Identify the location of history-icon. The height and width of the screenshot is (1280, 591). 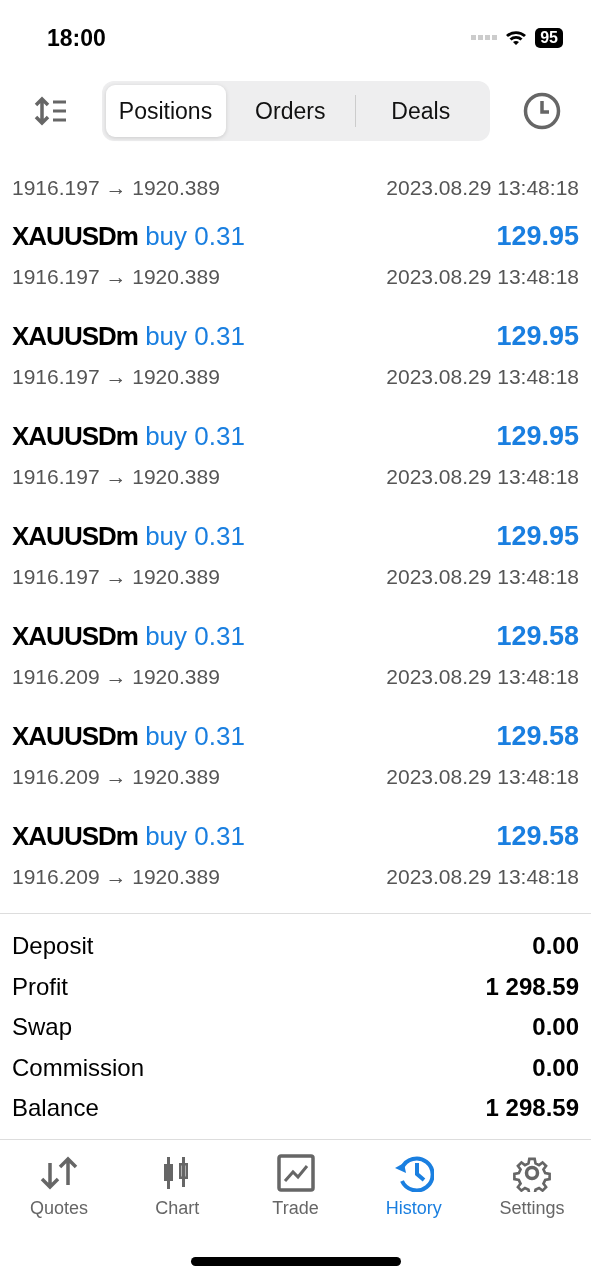
(413, 1172).